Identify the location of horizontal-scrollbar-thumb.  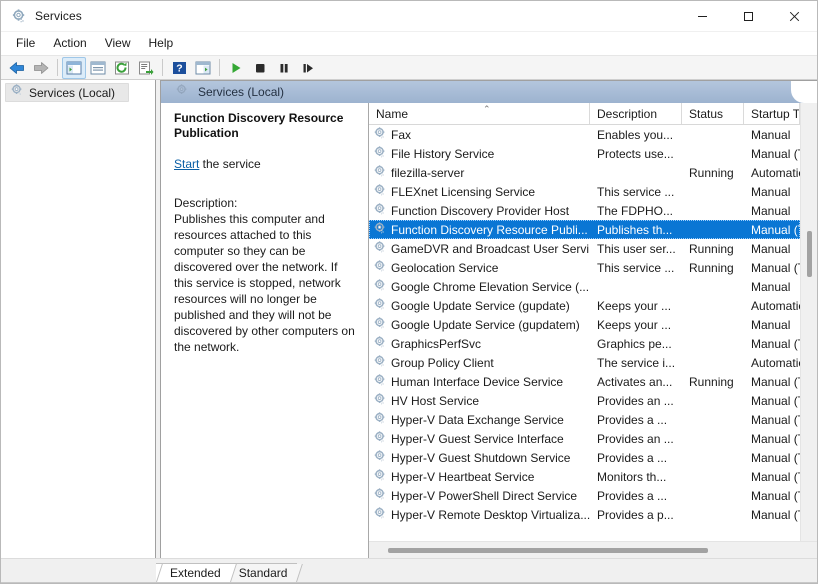
(548, 550).